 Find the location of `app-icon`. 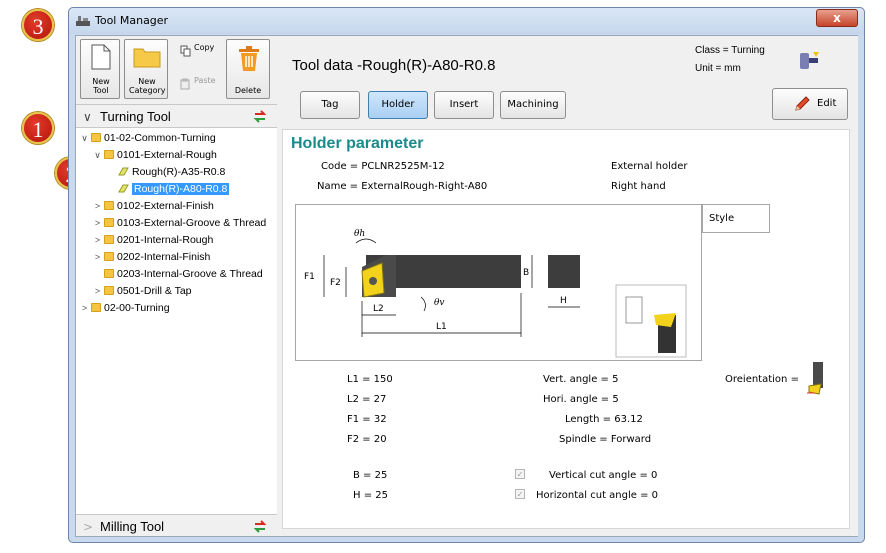

app-icon is located at coordinates (83, 21).